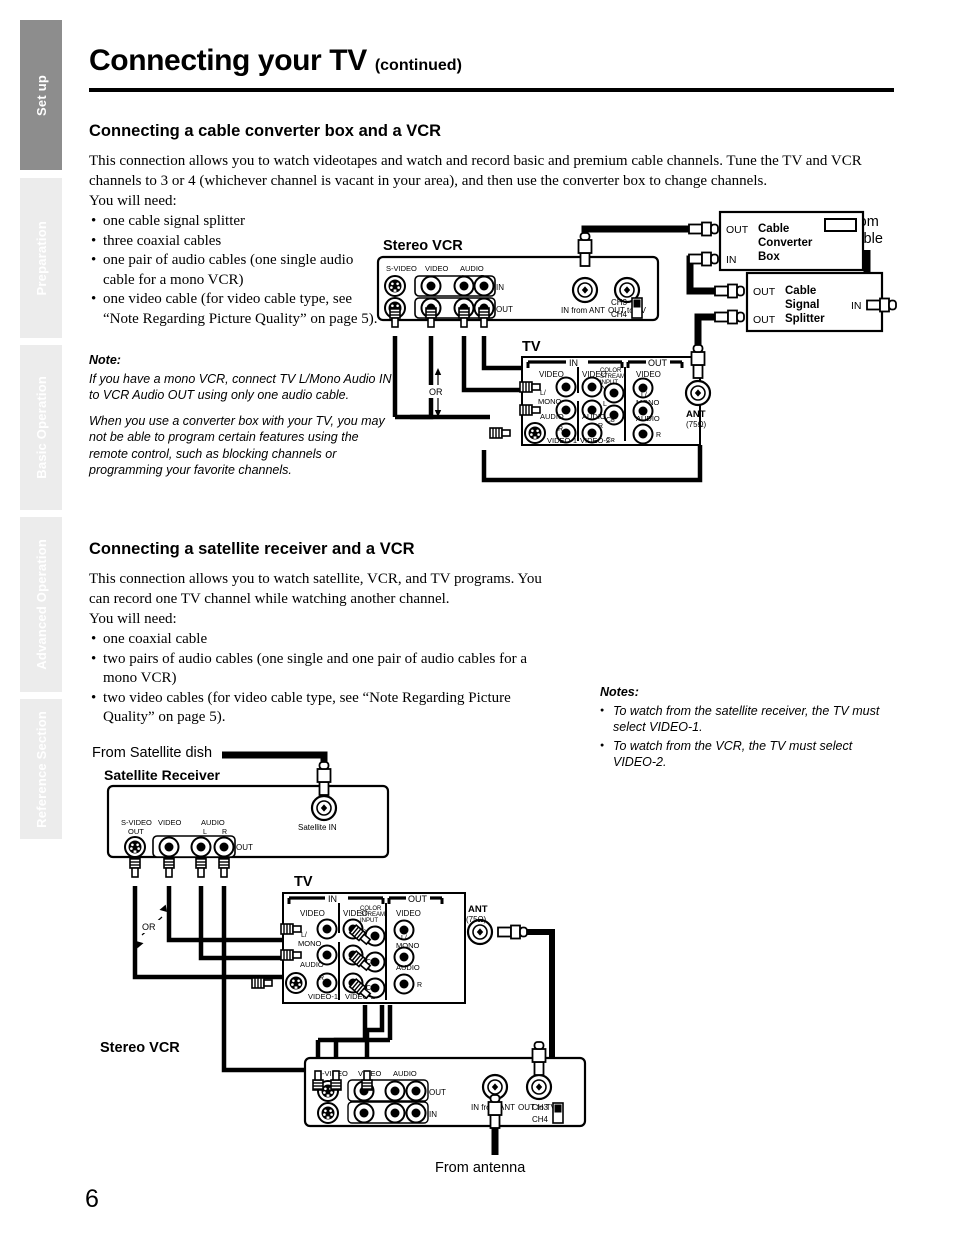 The height and width of the screenshot is (1235, 954). What do you see at coordinates (478, 909) in the screenshot?
I see `tv-ant-label: ANT` at bounding box center [478, 909].